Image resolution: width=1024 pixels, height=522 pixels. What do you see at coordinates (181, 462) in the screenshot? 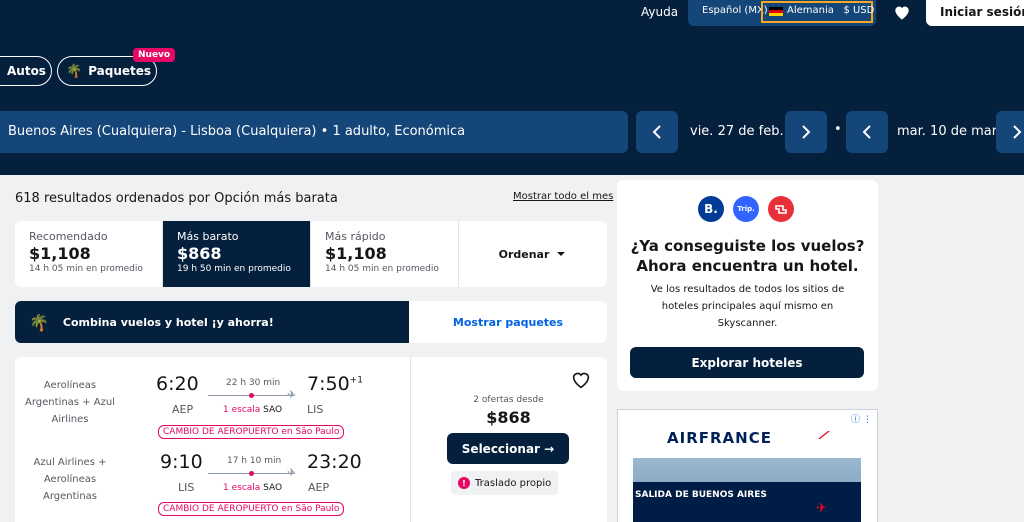
I see `inbound-dep-time: 9:10` at bounding box center [181, 462].